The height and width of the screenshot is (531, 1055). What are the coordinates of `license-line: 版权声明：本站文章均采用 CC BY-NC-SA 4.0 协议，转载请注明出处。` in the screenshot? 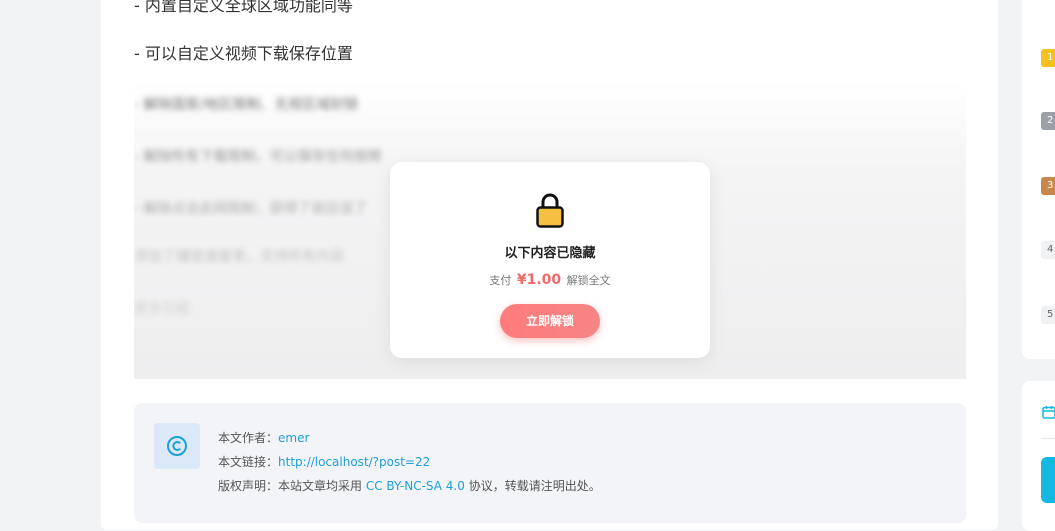 It's located at (409, 485).